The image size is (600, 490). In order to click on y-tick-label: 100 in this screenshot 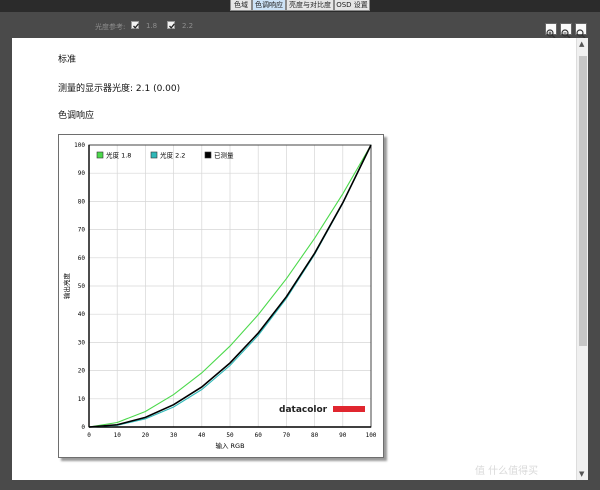, I will do `click(79, 145)`.